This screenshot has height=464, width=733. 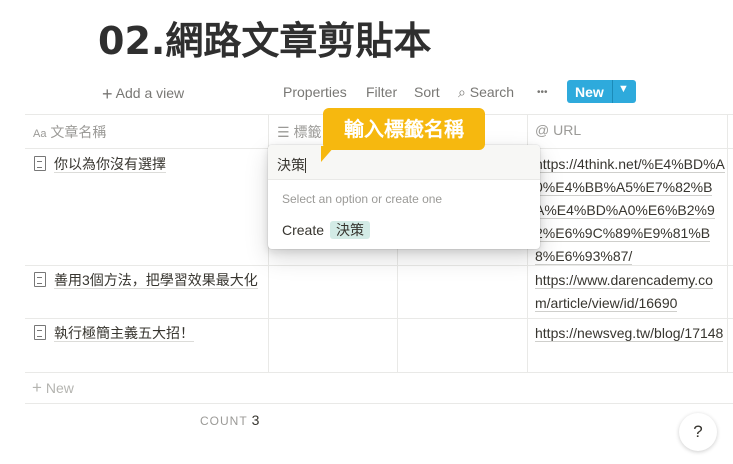 What do you see at coordinates (492, 92) in the screenshot?
I see `search-label: Search` at bounding box center [492, 92].